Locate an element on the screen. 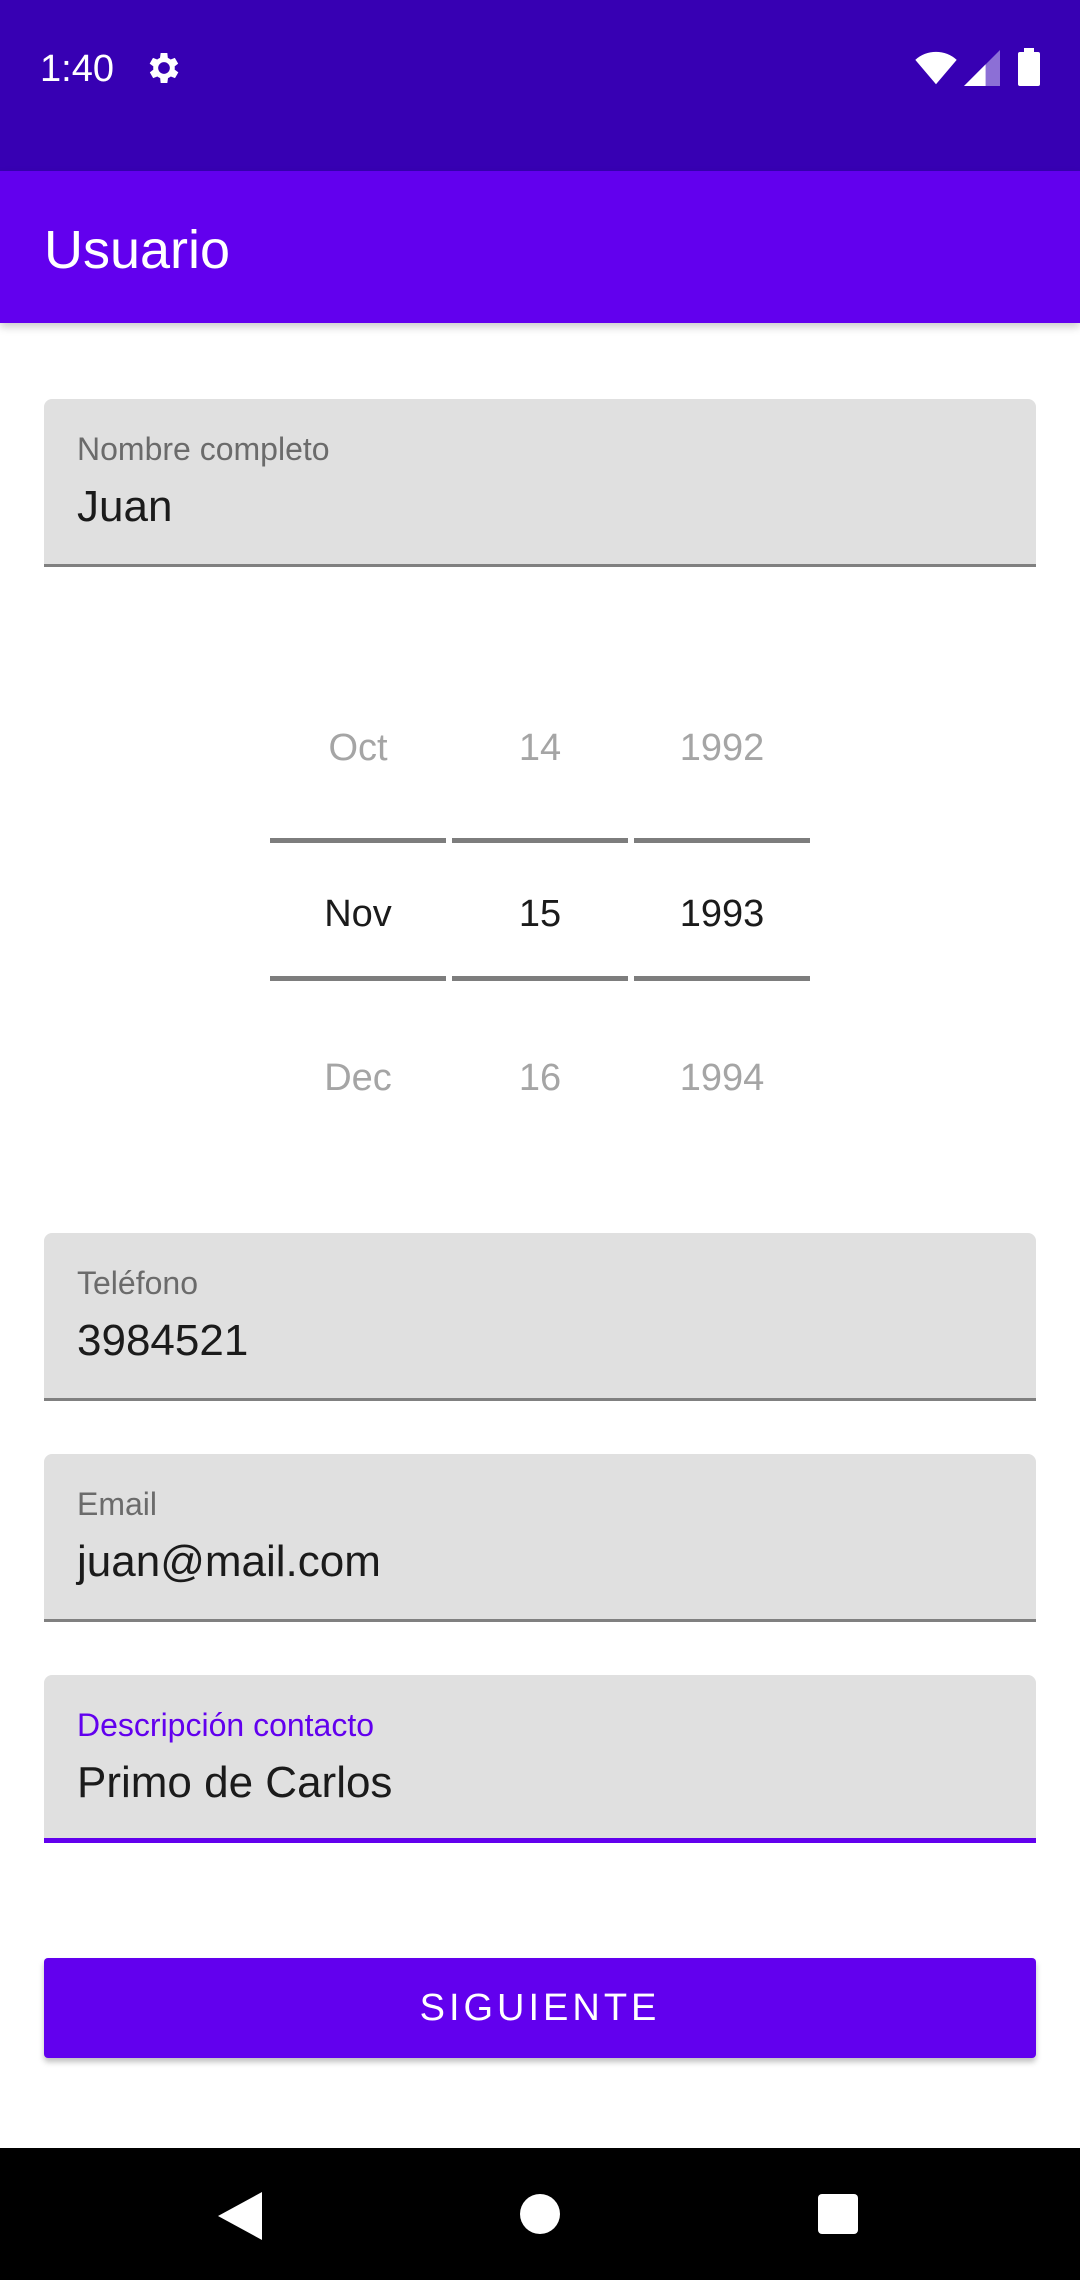 This screenshot has height=2280, width=1080. phone-value: 3984521 is located at coordinates (162, 1341).